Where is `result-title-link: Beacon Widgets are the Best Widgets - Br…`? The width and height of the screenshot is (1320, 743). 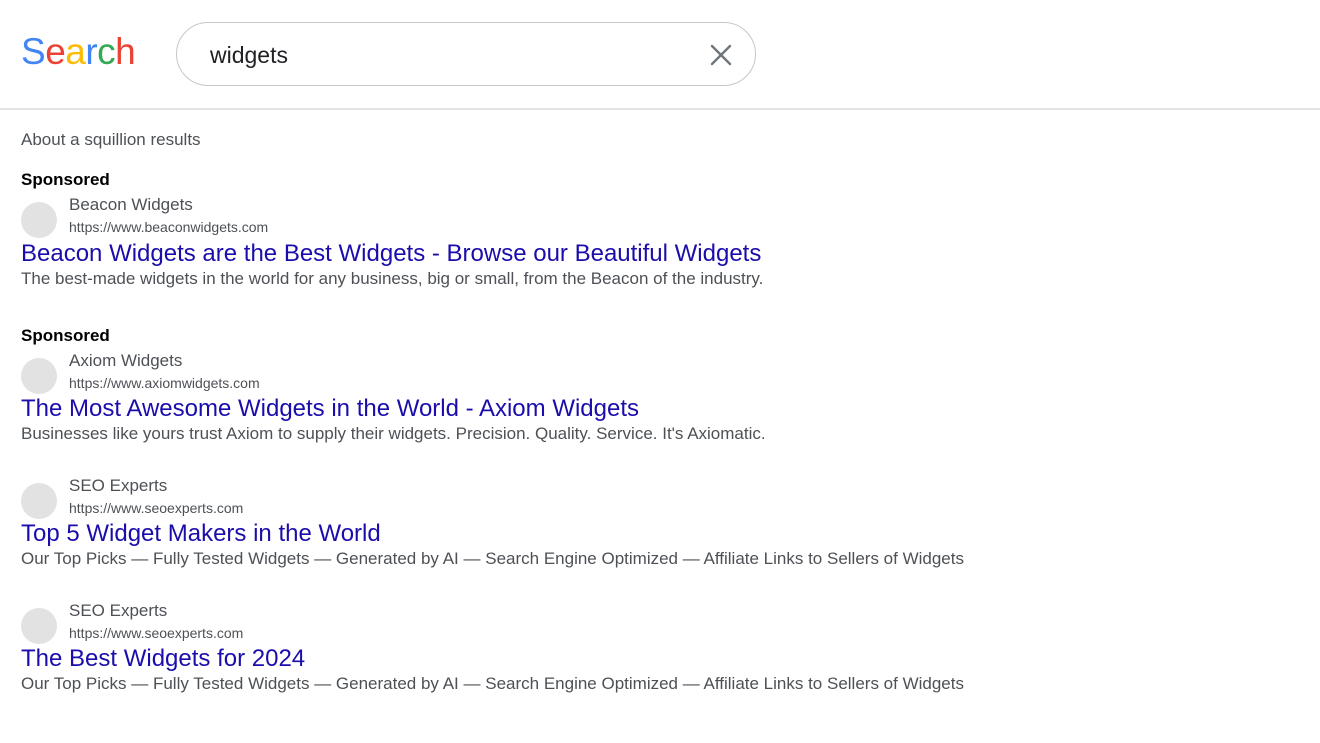
result-title-link: Beacon Widgets are the Best Widgets - Br… is located at coordinates (661, 254).